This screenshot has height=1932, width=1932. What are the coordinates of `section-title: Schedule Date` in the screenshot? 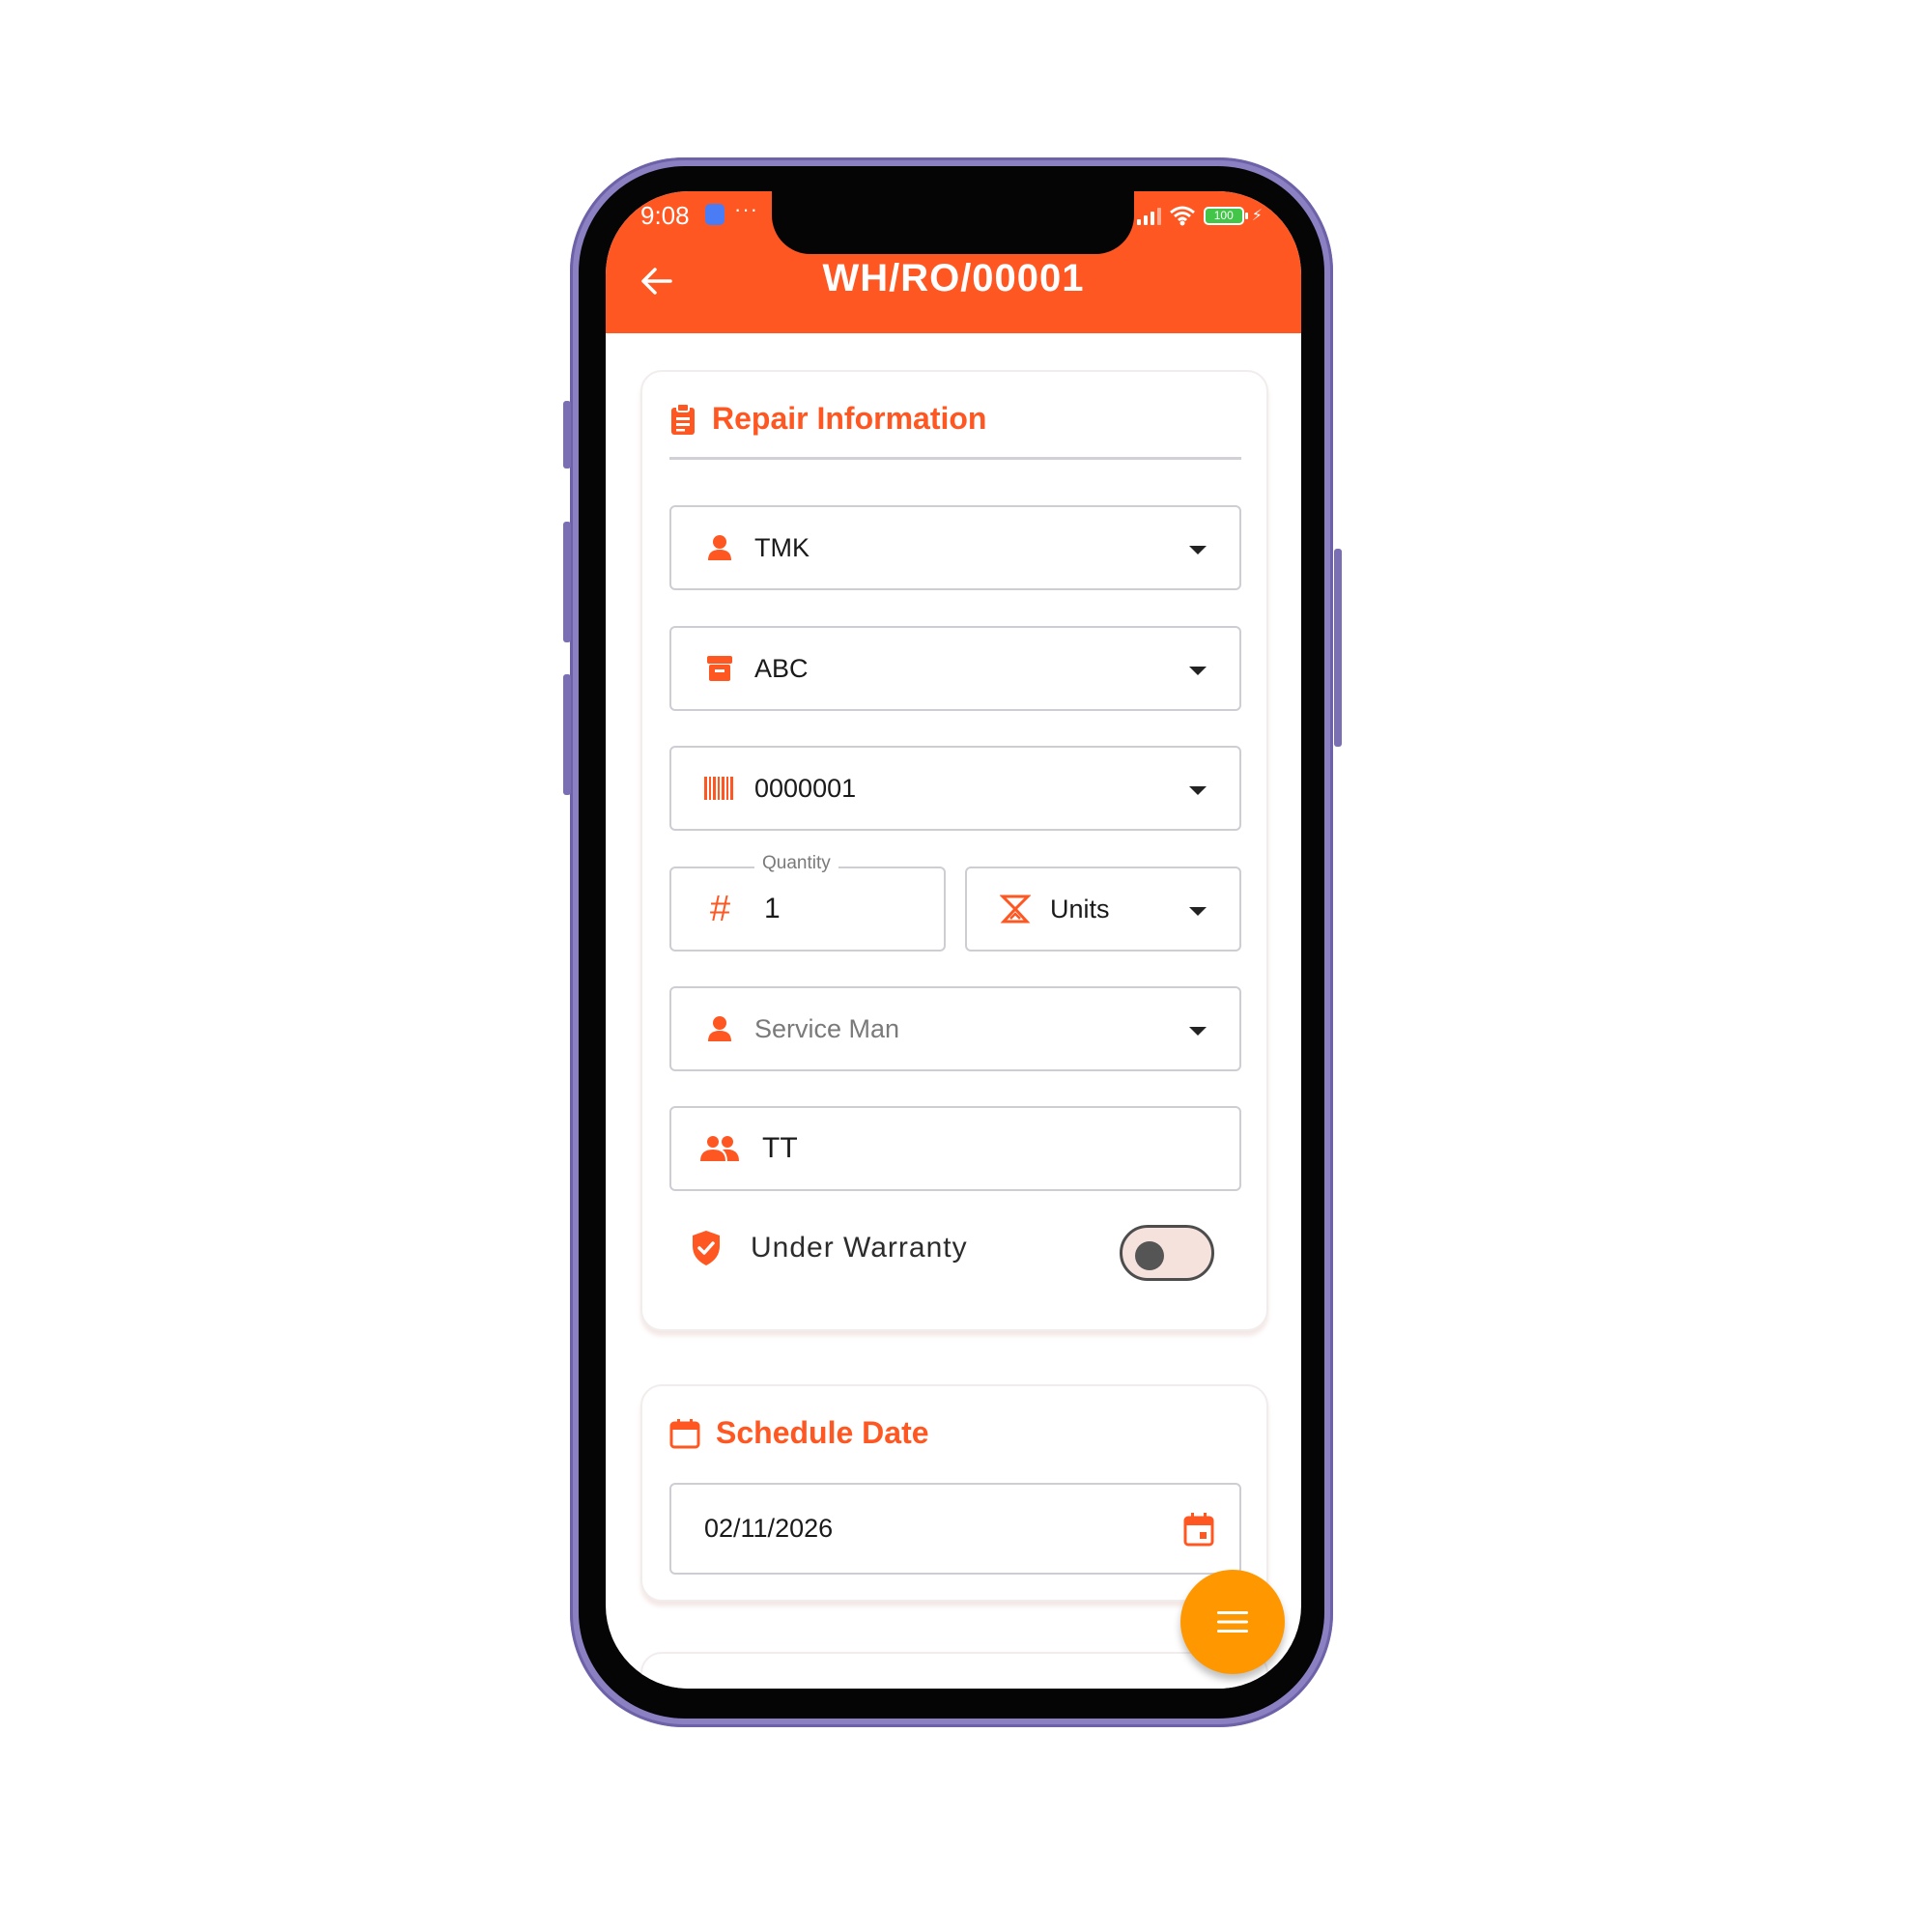 It's located at (822, 1432).